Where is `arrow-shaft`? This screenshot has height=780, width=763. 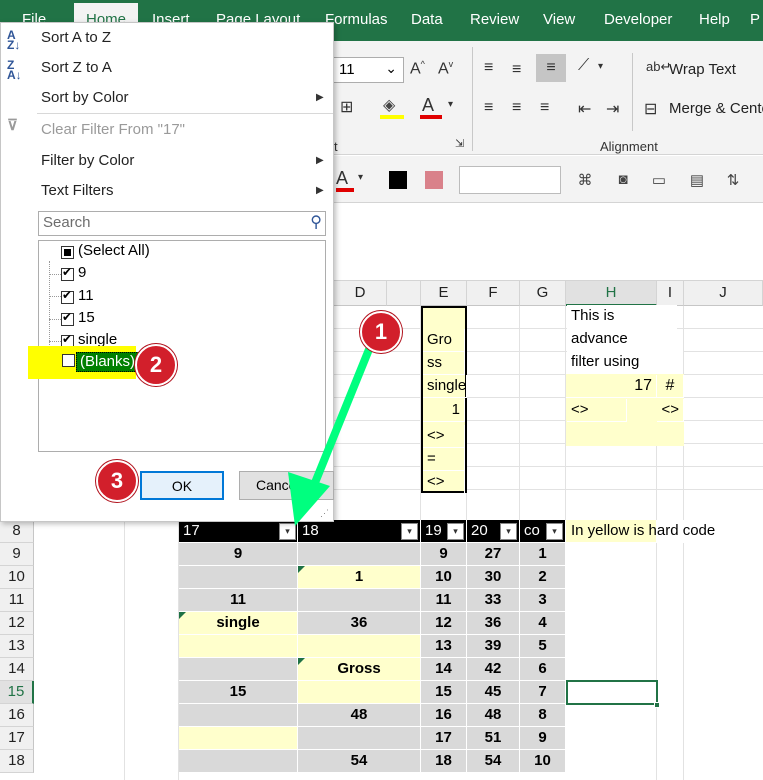
arrow-shaft is located at coordinates (340, 421).